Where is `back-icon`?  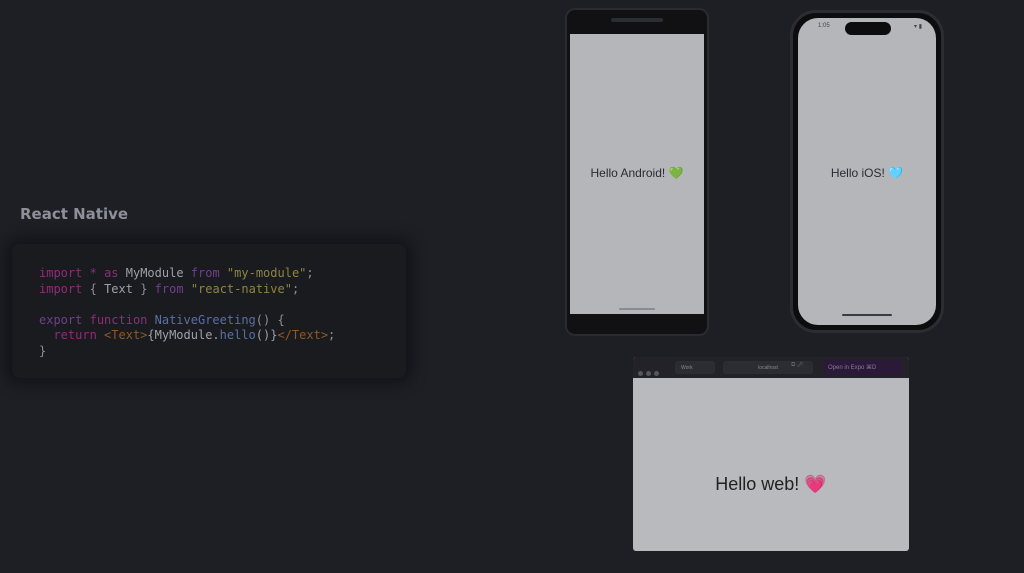
back-icon is located at coordinates (640, 373).